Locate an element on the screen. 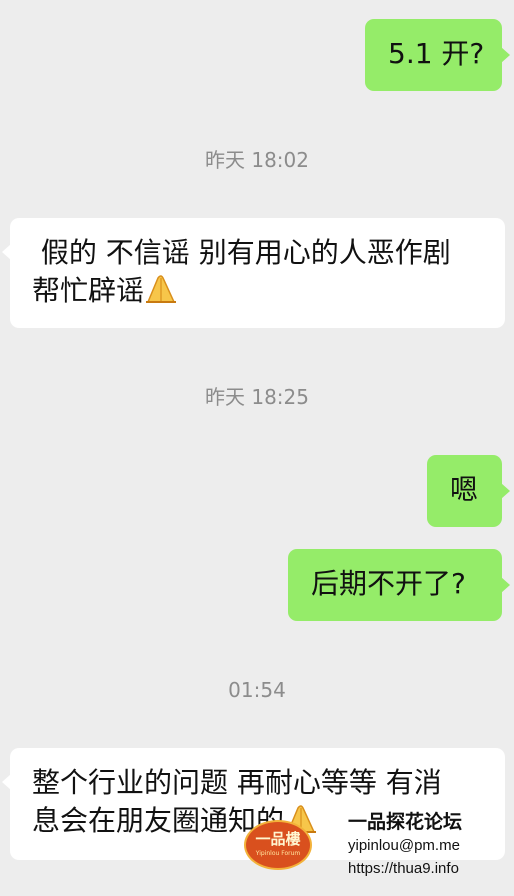 The height and width of the screenshot is (896, 514). message-text: 5.1 开? is located at coordinates (436, 53).